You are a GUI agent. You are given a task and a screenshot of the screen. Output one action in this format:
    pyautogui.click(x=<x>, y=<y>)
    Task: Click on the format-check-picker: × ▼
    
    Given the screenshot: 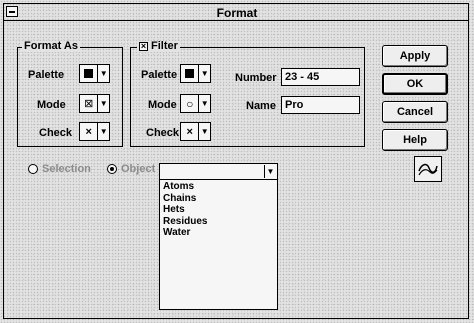 What is the action you would take?
    pyautogui.click(x=94, y=131)
    